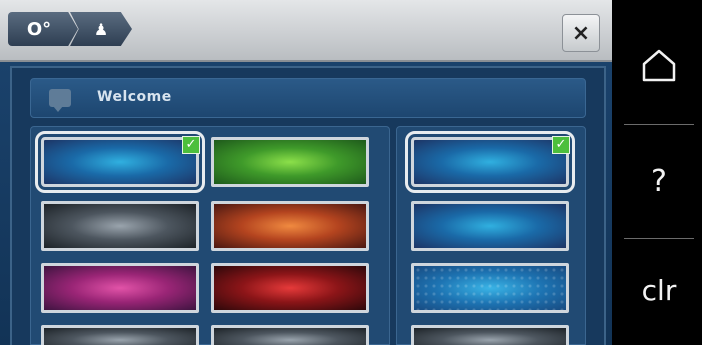  What do you see at coordinates (490, 162) in the screenshot?
I see `theme-tile-blue-alt: ✓` at bounding box center [490, 162].